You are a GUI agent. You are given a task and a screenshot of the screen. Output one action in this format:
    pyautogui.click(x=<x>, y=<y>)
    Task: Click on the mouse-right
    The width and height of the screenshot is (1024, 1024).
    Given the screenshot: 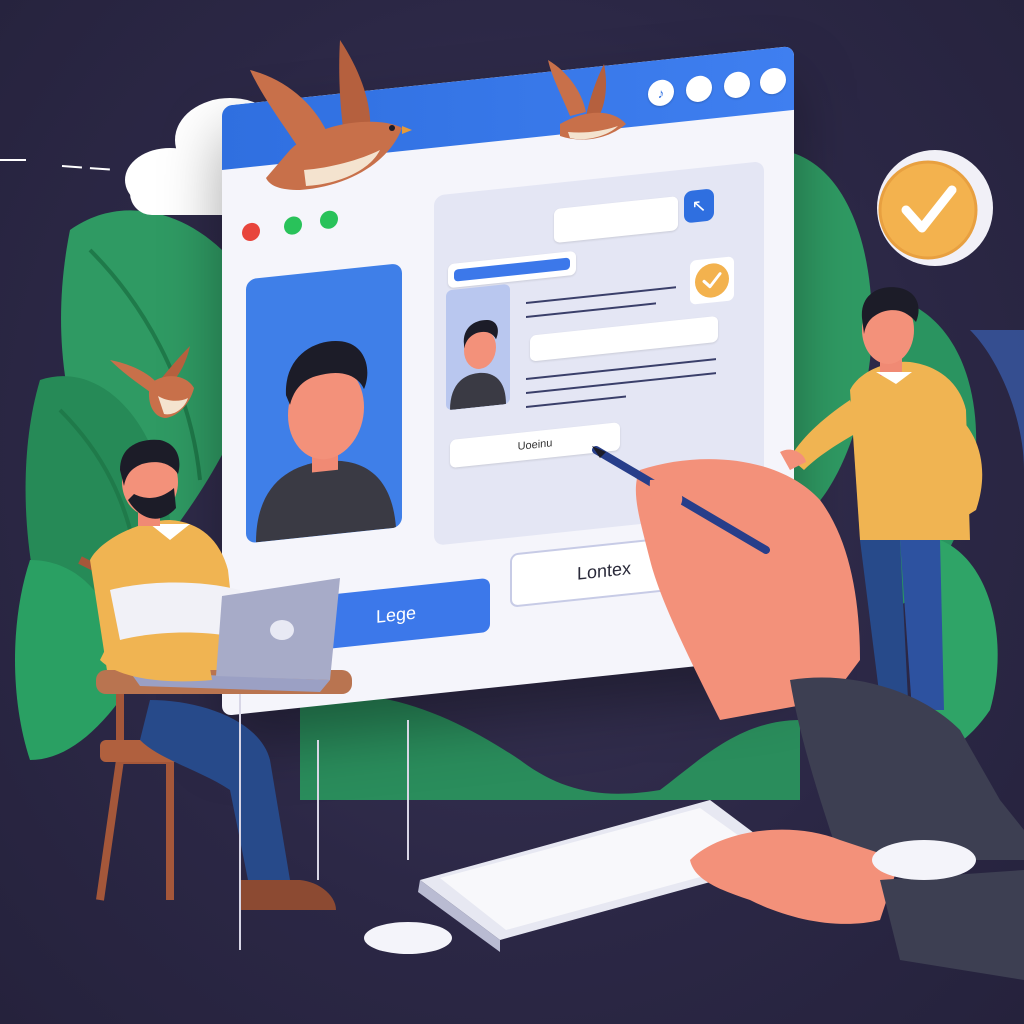 What is the action you would take?
    pyautogui.click(x=924, y=860)
    